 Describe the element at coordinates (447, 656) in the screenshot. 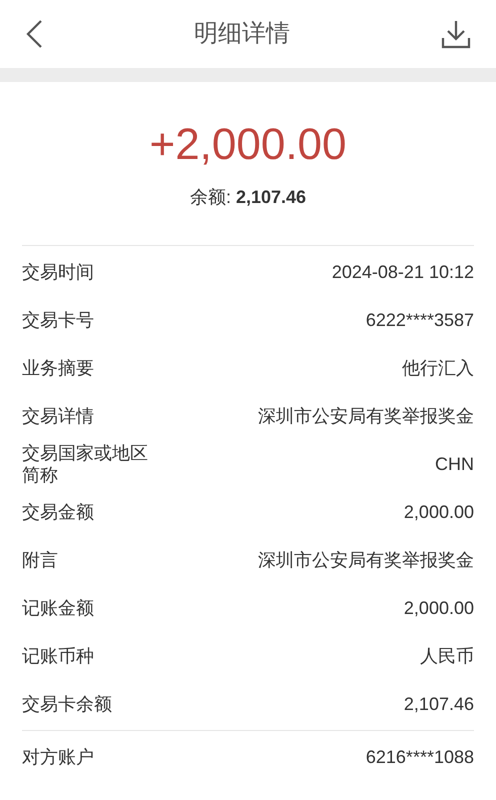

I see `field-value: 人民币` at that location.